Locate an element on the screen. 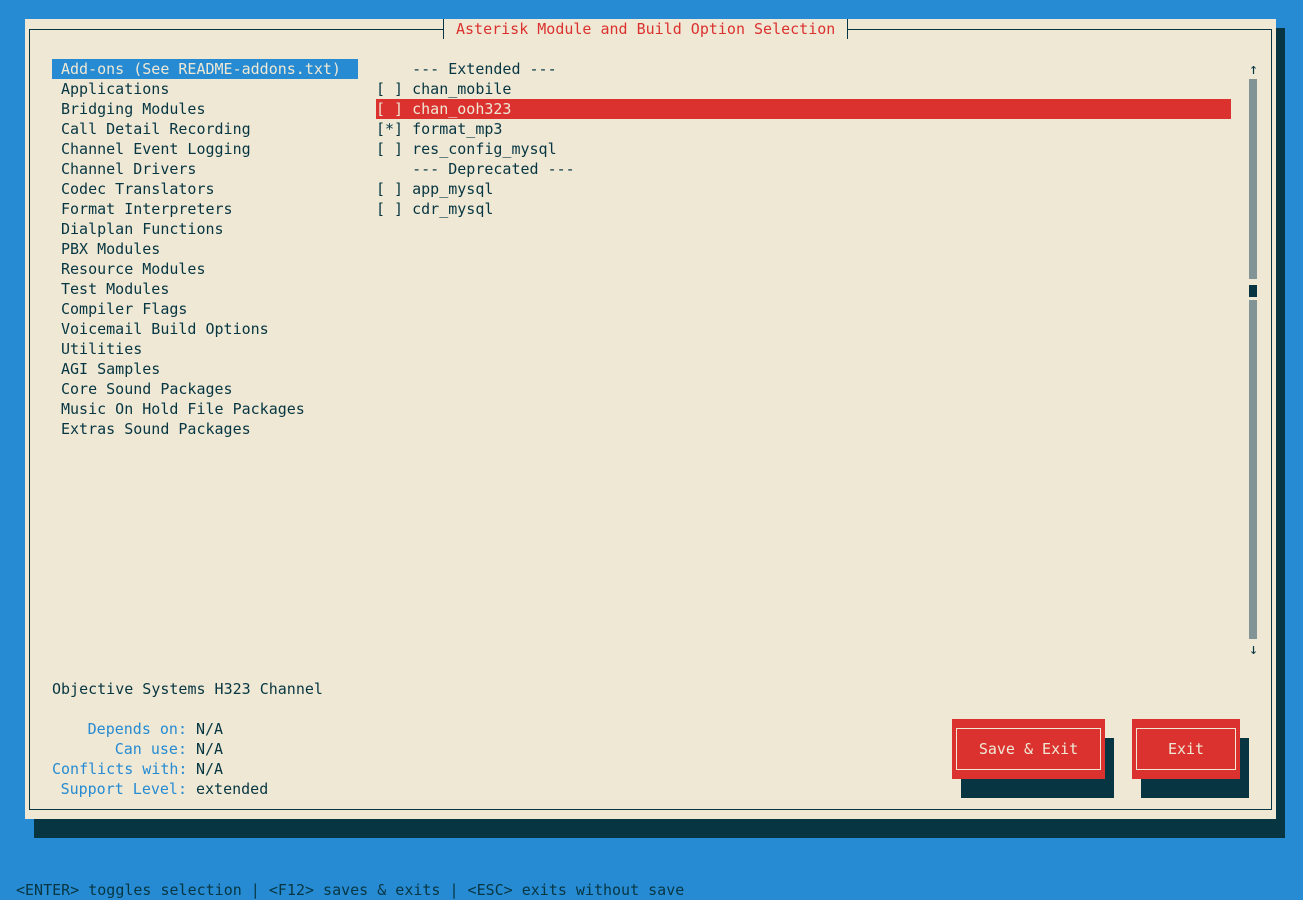  save-exit-button: Save & Exit is located at coordinates (1028, 749).